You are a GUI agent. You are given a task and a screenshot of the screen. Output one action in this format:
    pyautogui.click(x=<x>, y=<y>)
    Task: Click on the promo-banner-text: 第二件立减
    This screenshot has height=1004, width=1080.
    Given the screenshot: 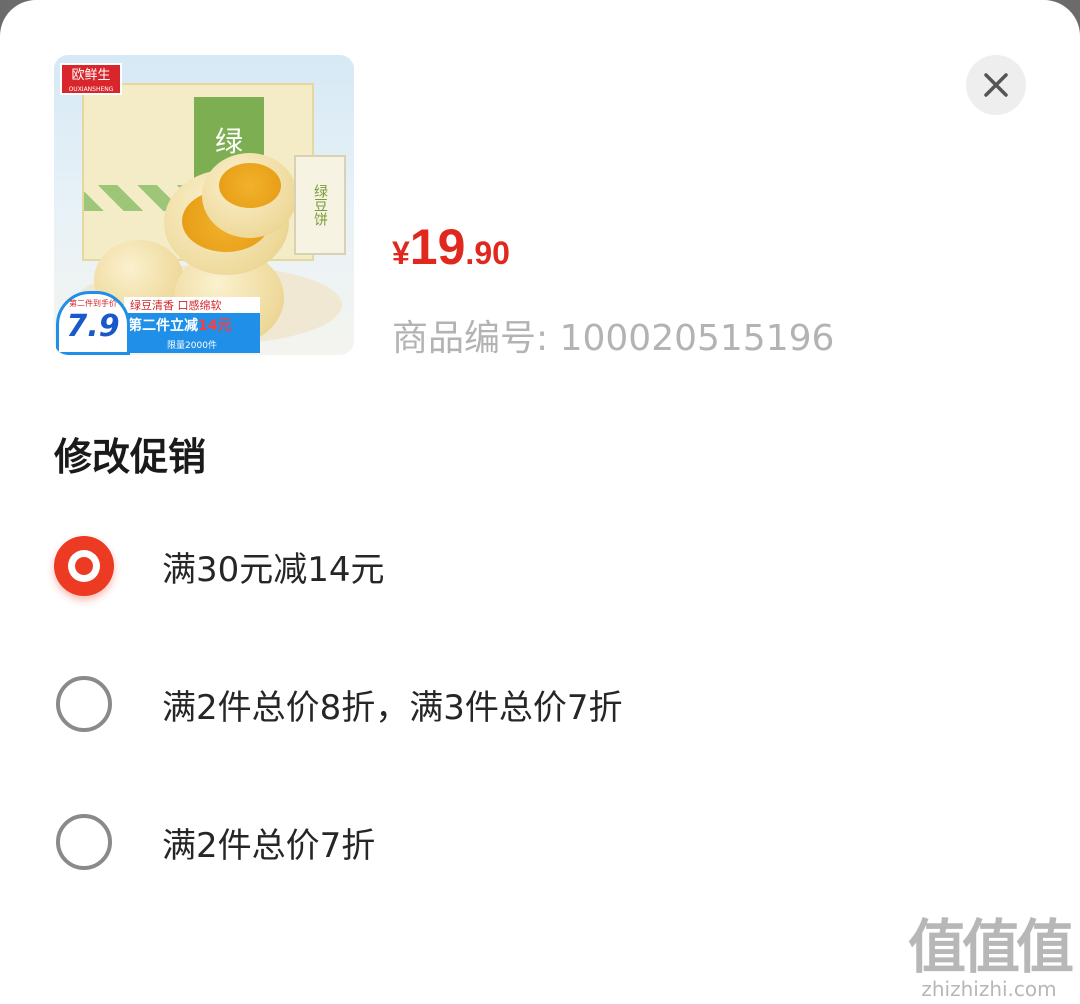 What is the action you would take?
    pyautogui.click(x=163, y=326)
    